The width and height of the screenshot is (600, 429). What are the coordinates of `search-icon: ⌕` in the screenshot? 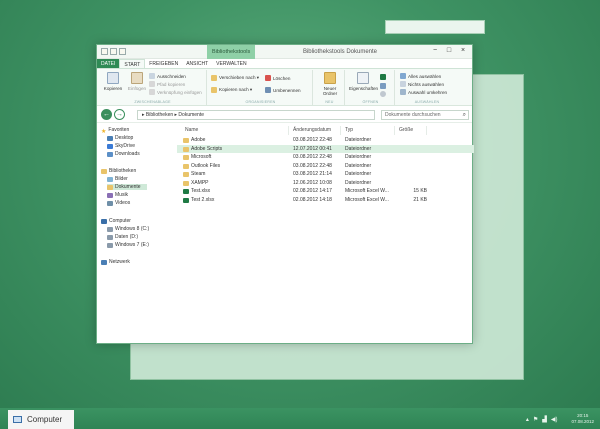 It's located at (464, 115).